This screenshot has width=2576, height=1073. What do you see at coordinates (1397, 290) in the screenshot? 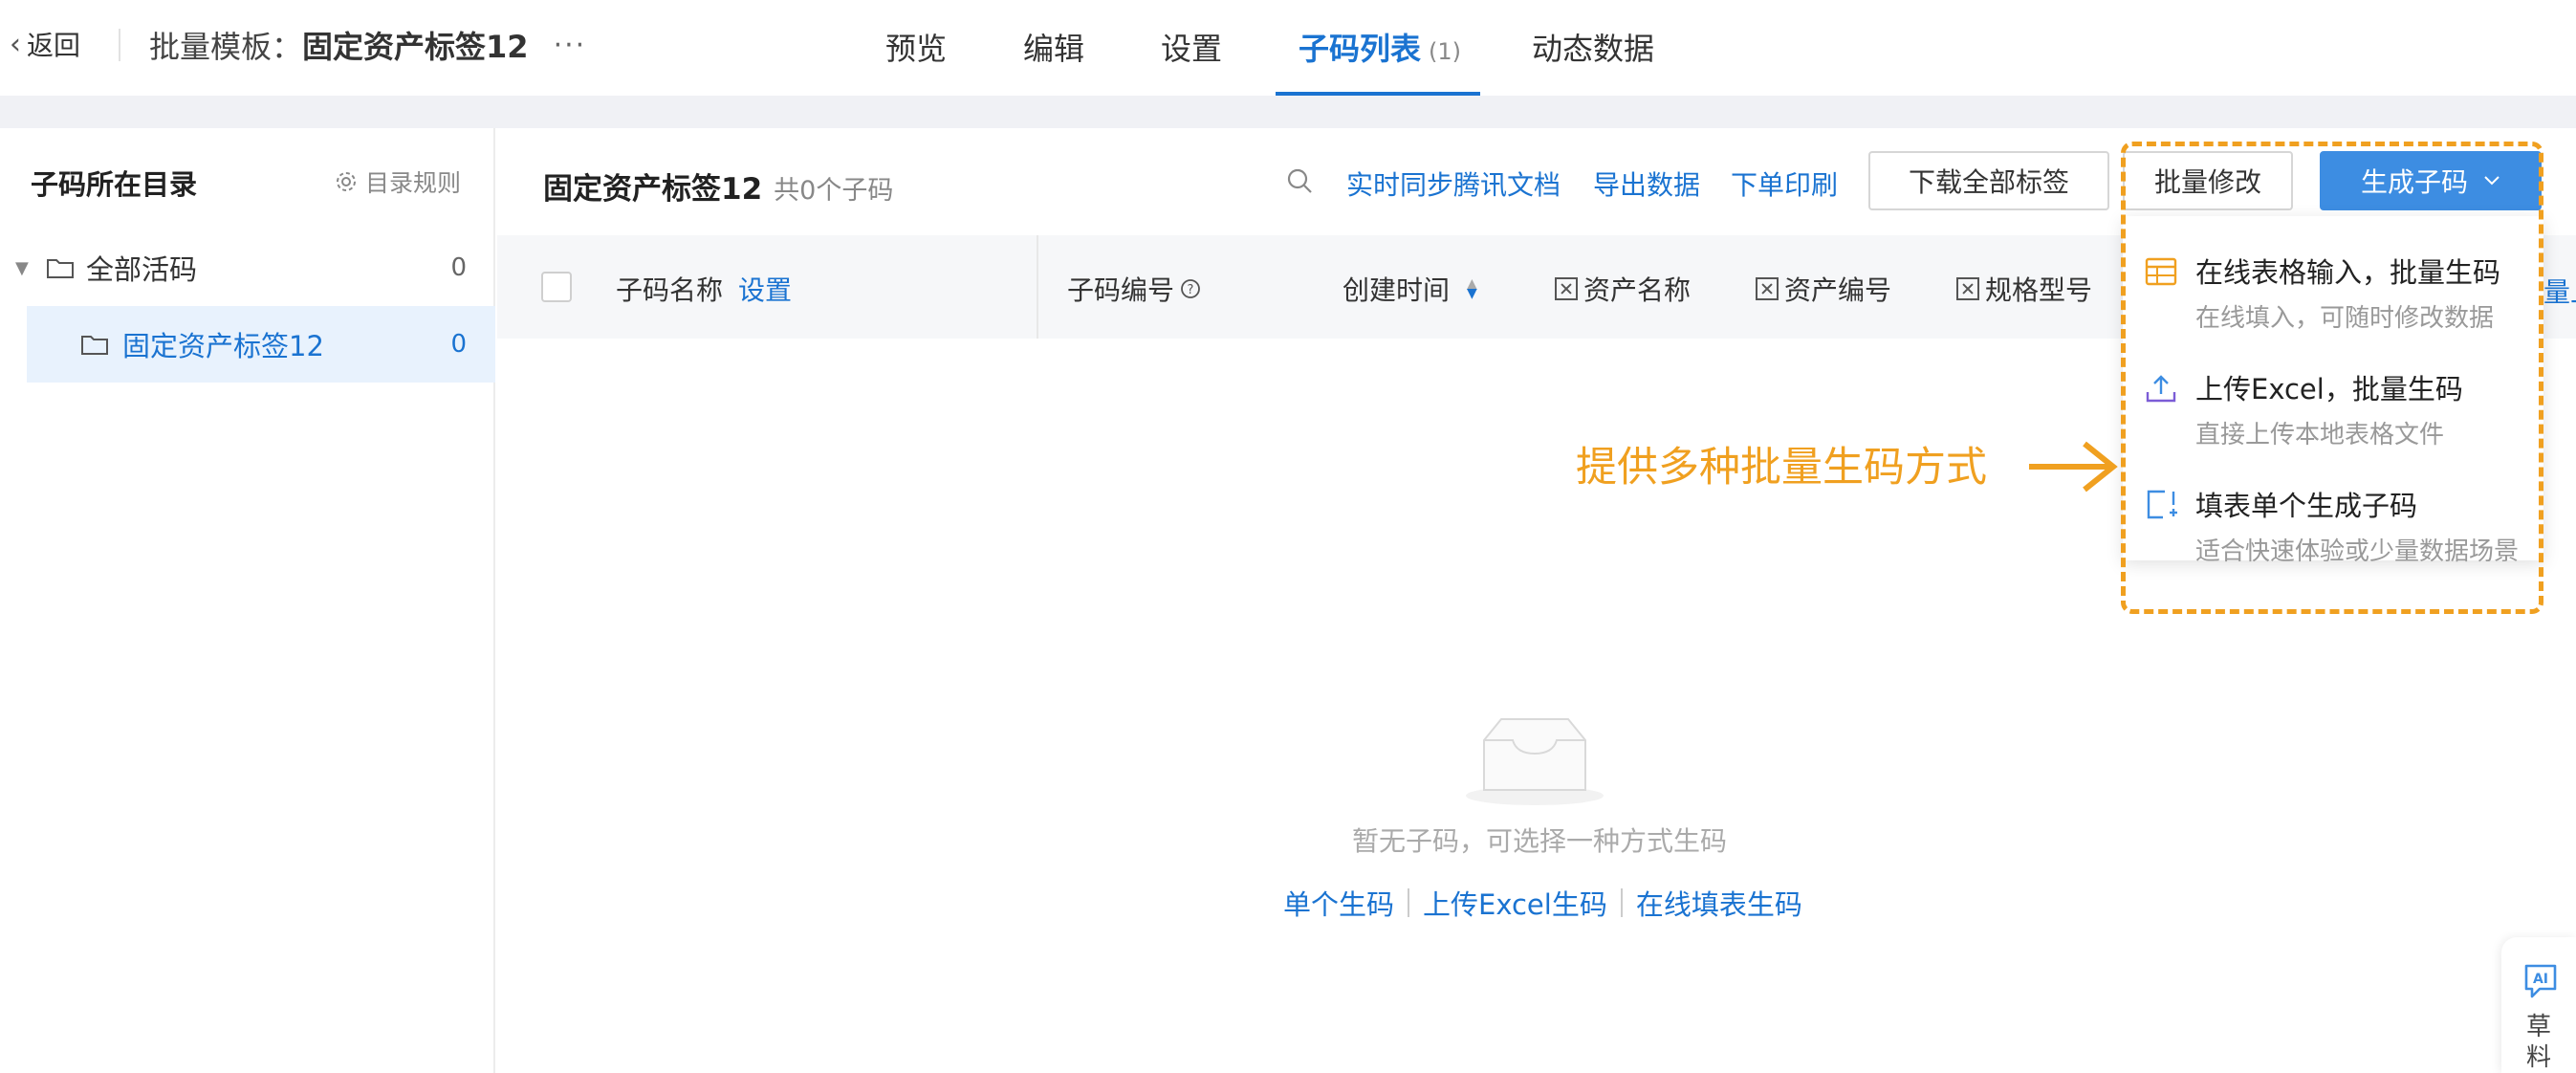
I see `column-label: 创建时间` at bounding box center [1397, 290].